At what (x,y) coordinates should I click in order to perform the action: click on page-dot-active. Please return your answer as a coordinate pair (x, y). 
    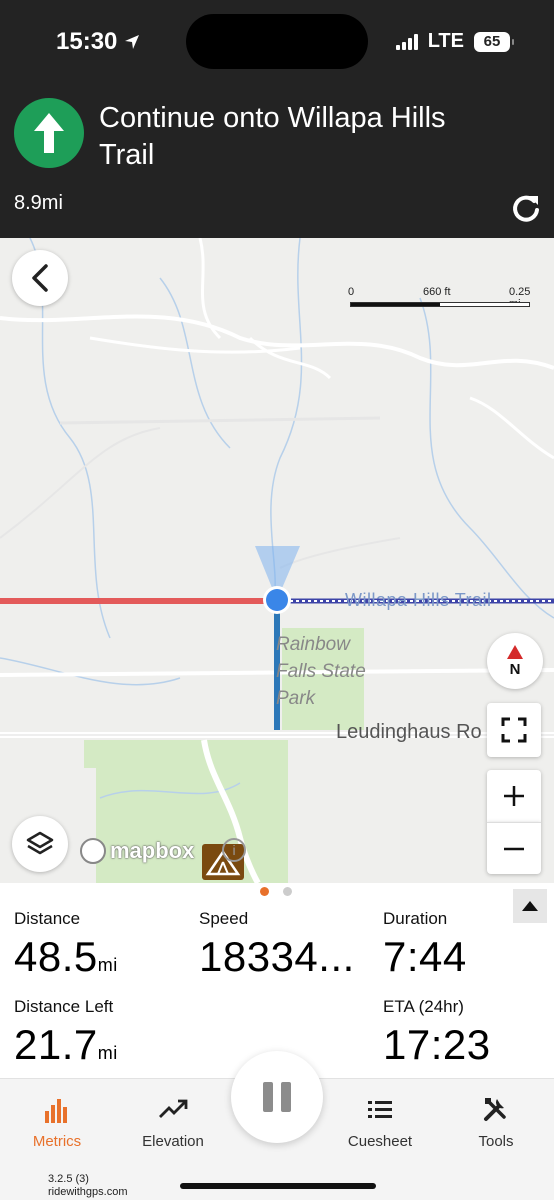
    Looking at the image, I should click on (264, 891).